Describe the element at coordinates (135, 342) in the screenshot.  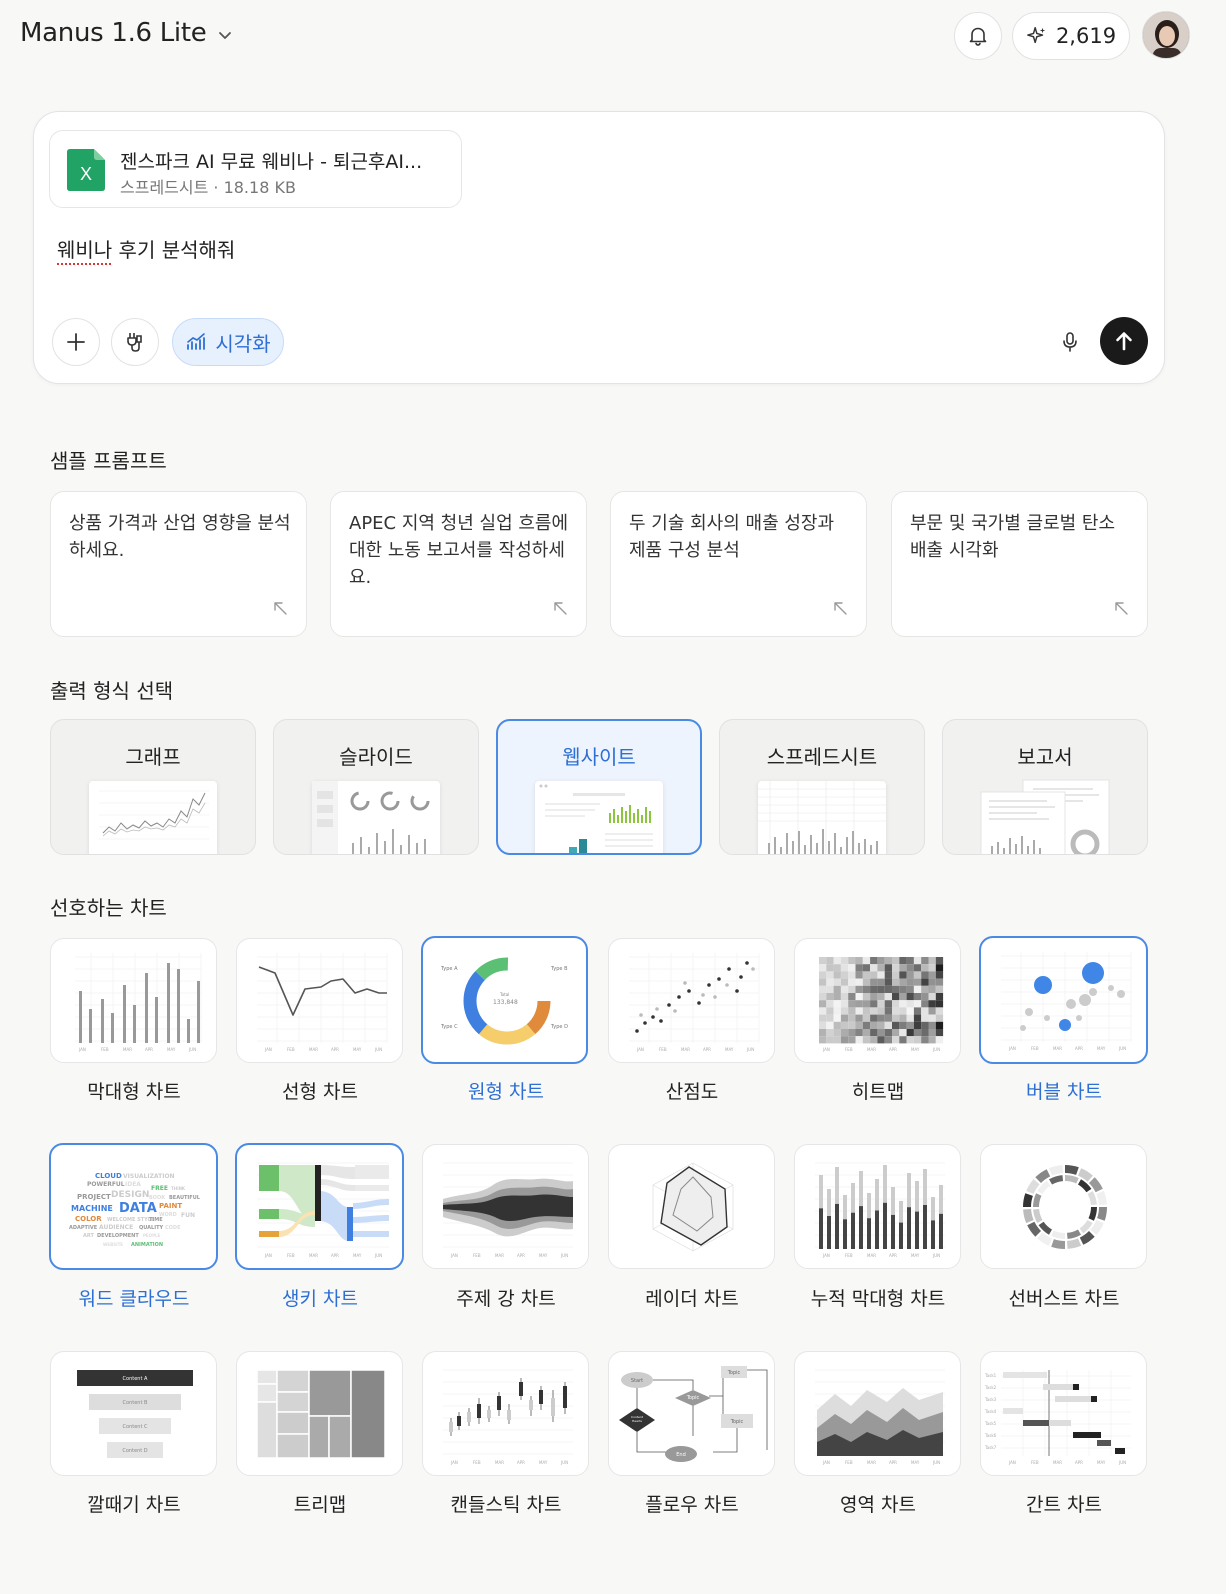
I see `connectors-button` at that location.